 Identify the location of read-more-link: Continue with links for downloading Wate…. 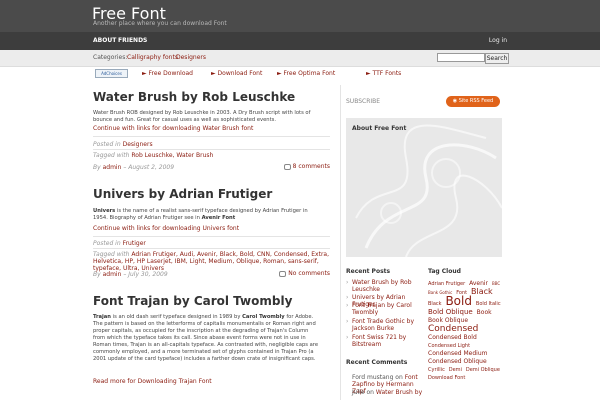
(173, 128).